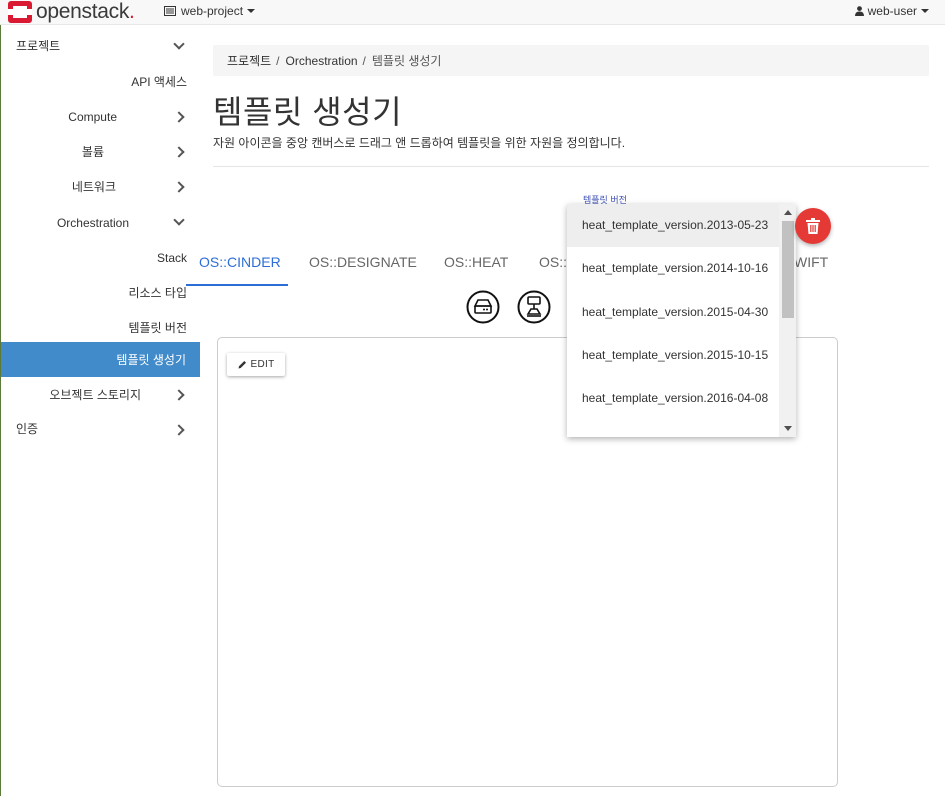 The height and width of the screenshot is (796, 945). What do you see at coordinates (58, 186) in the screenshot?
I see `sidebar-item-network: 네트워크` at bounding box center [58, 186].